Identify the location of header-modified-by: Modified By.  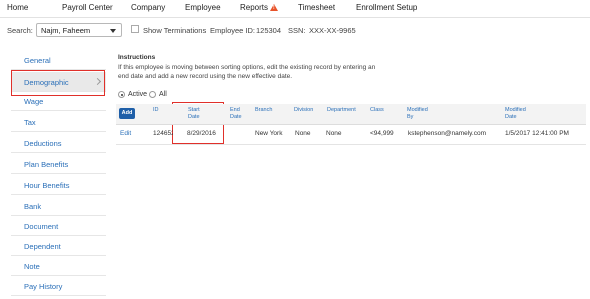
(417, 114).